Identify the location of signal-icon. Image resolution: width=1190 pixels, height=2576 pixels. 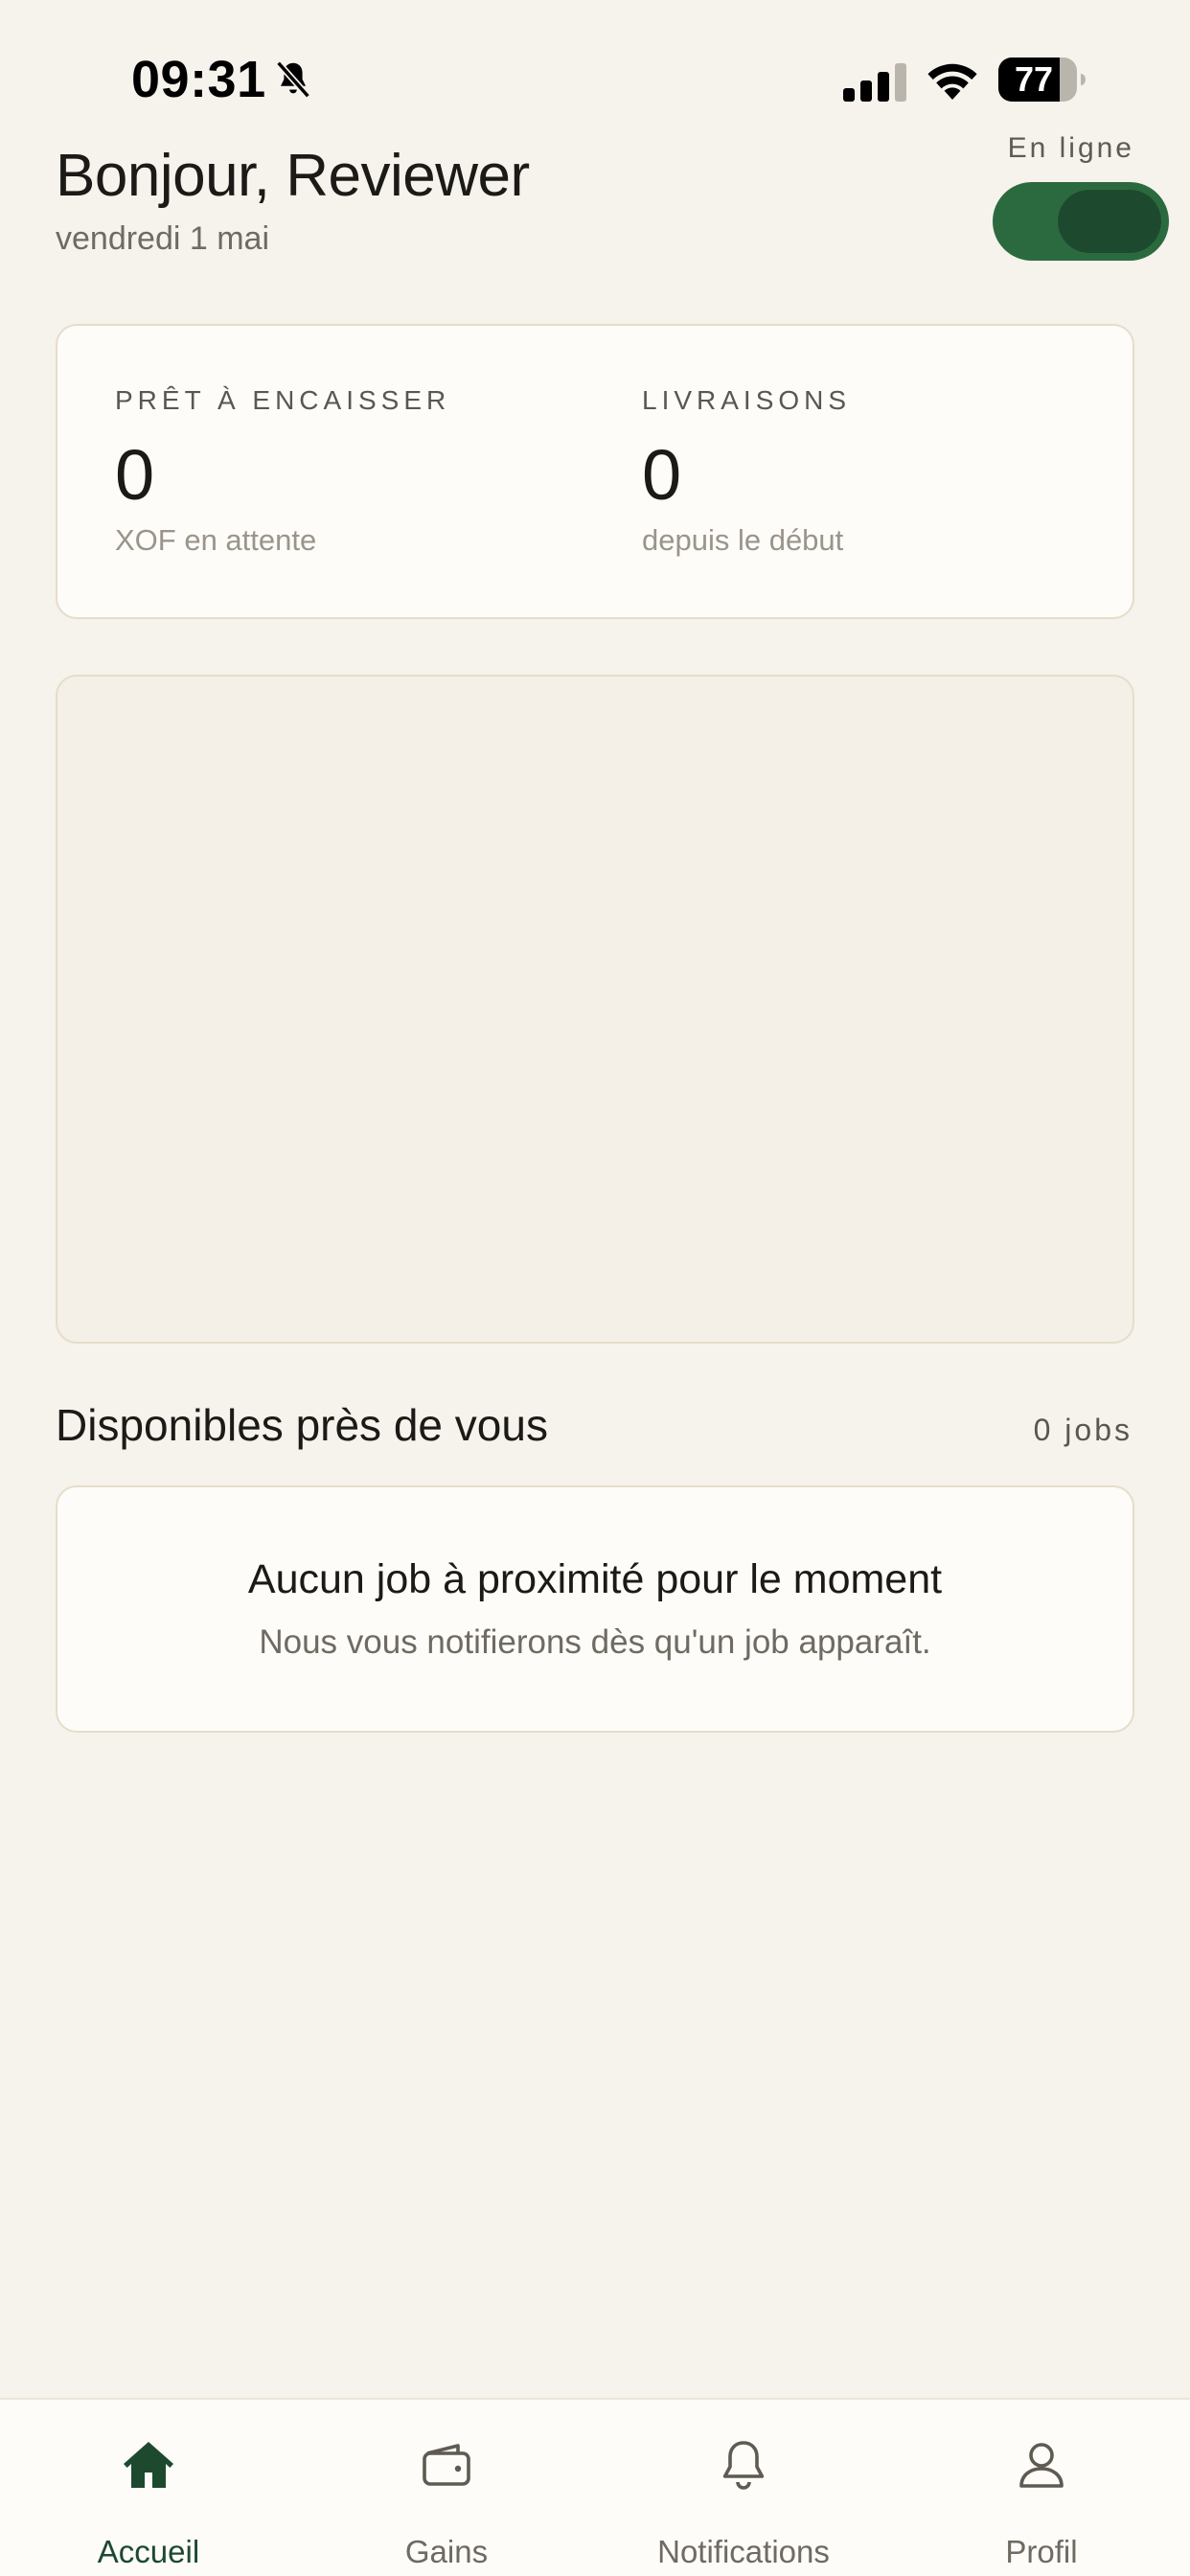
(874, 82).